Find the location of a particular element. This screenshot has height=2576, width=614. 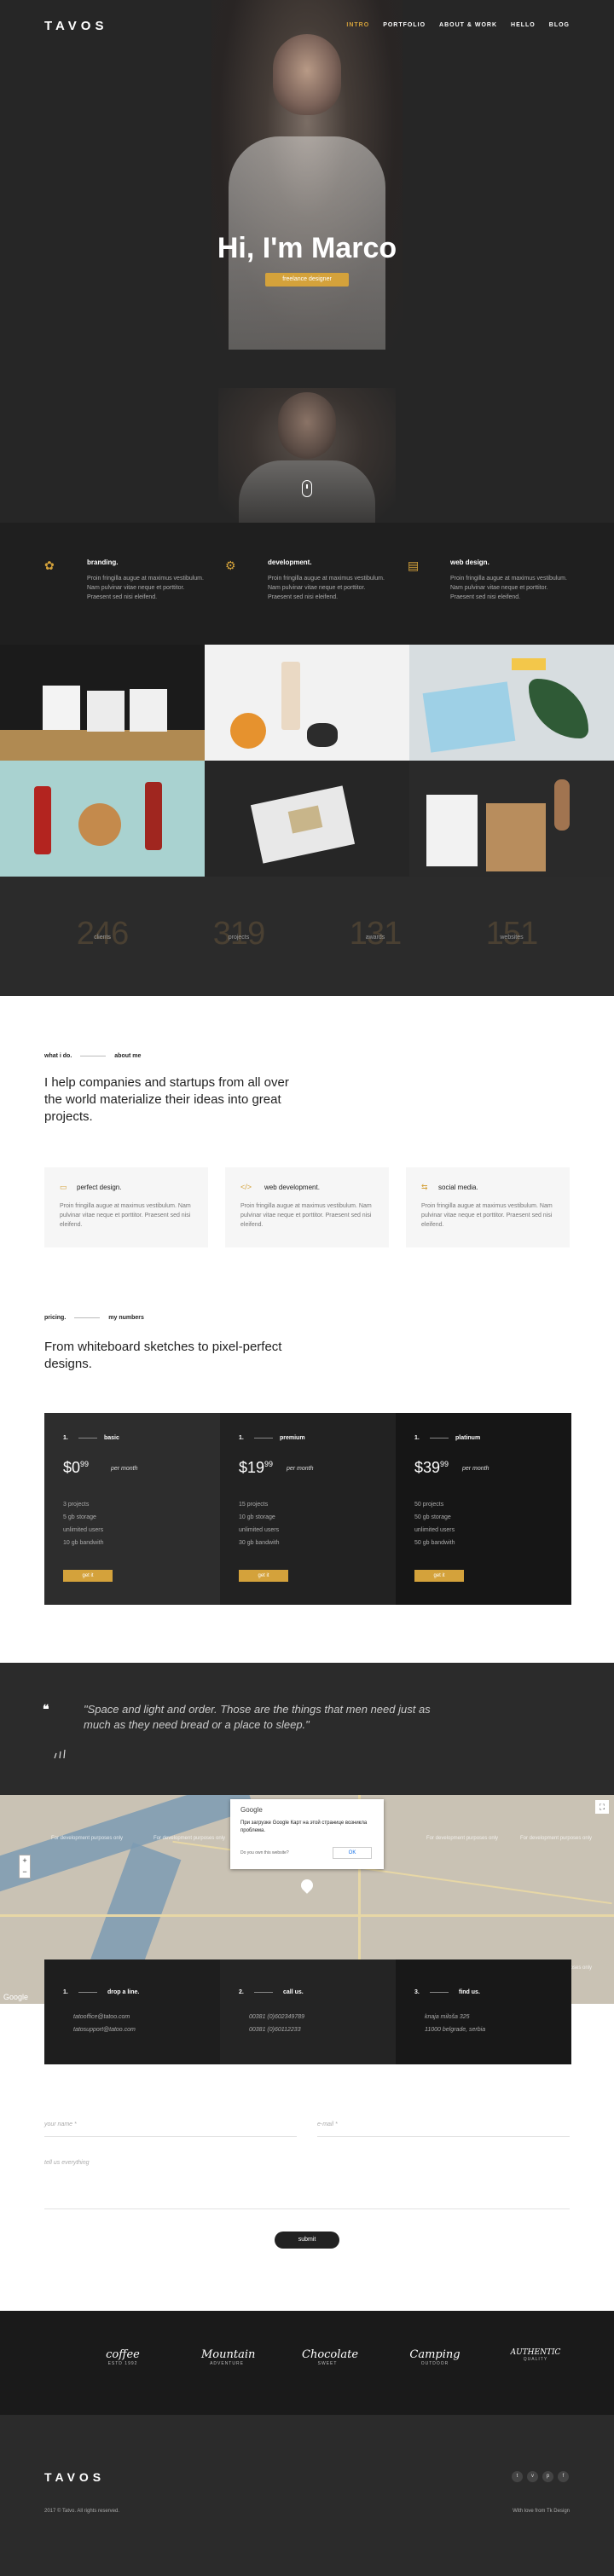

google-logo: Google is located at coordinates (16, 1997).